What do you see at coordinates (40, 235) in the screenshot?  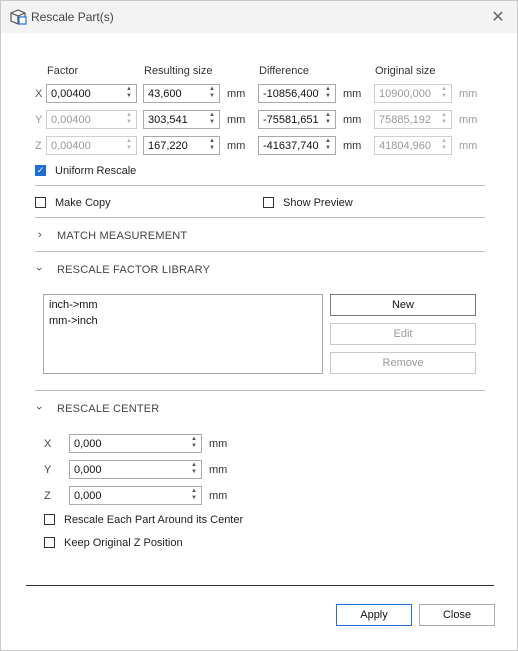 I see `chevron-right-icon: ›` at bounding box center [40, 235].